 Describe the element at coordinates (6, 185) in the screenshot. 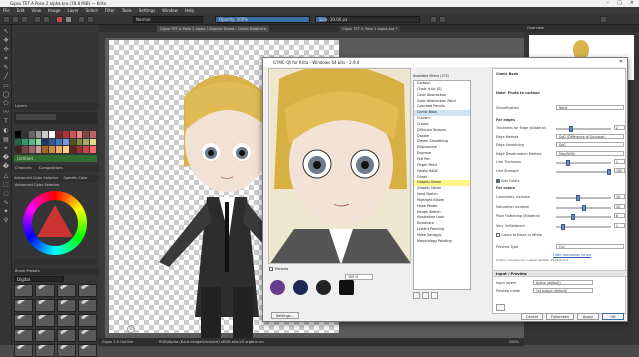

I see `ellipse-select-icon: ⬚` at that location.